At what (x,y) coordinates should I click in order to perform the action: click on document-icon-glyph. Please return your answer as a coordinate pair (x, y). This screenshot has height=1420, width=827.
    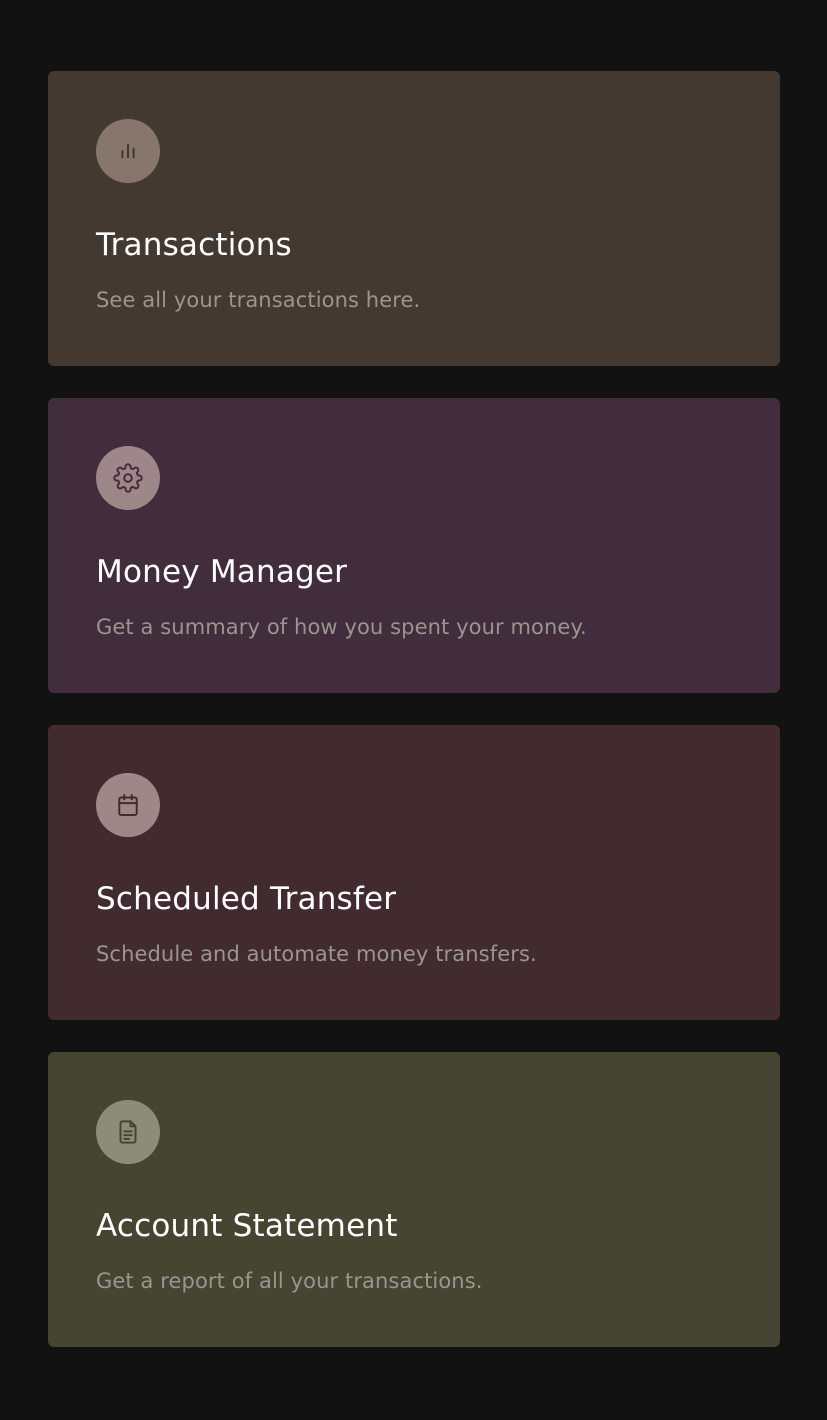
    Looking at the image, I should click on (128, 1132).